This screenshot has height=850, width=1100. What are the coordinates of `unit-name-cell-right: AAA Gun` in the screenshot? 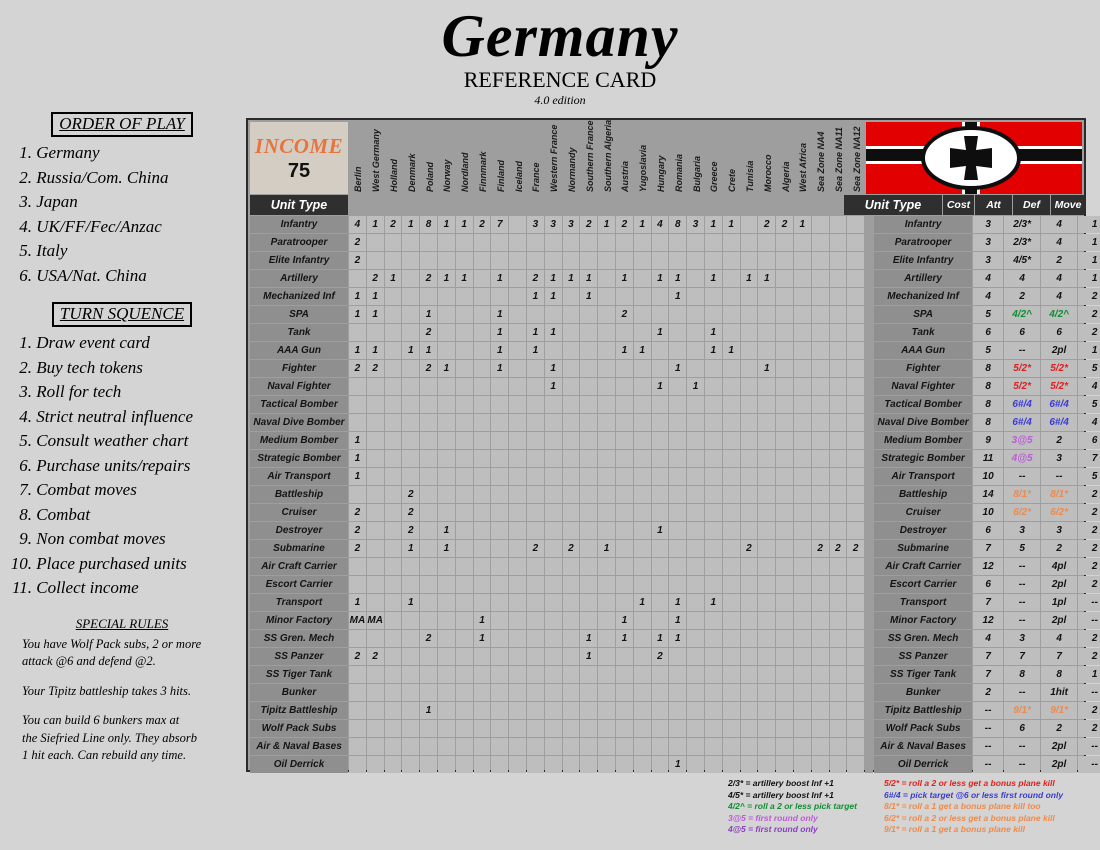 It's located at (923, 350).